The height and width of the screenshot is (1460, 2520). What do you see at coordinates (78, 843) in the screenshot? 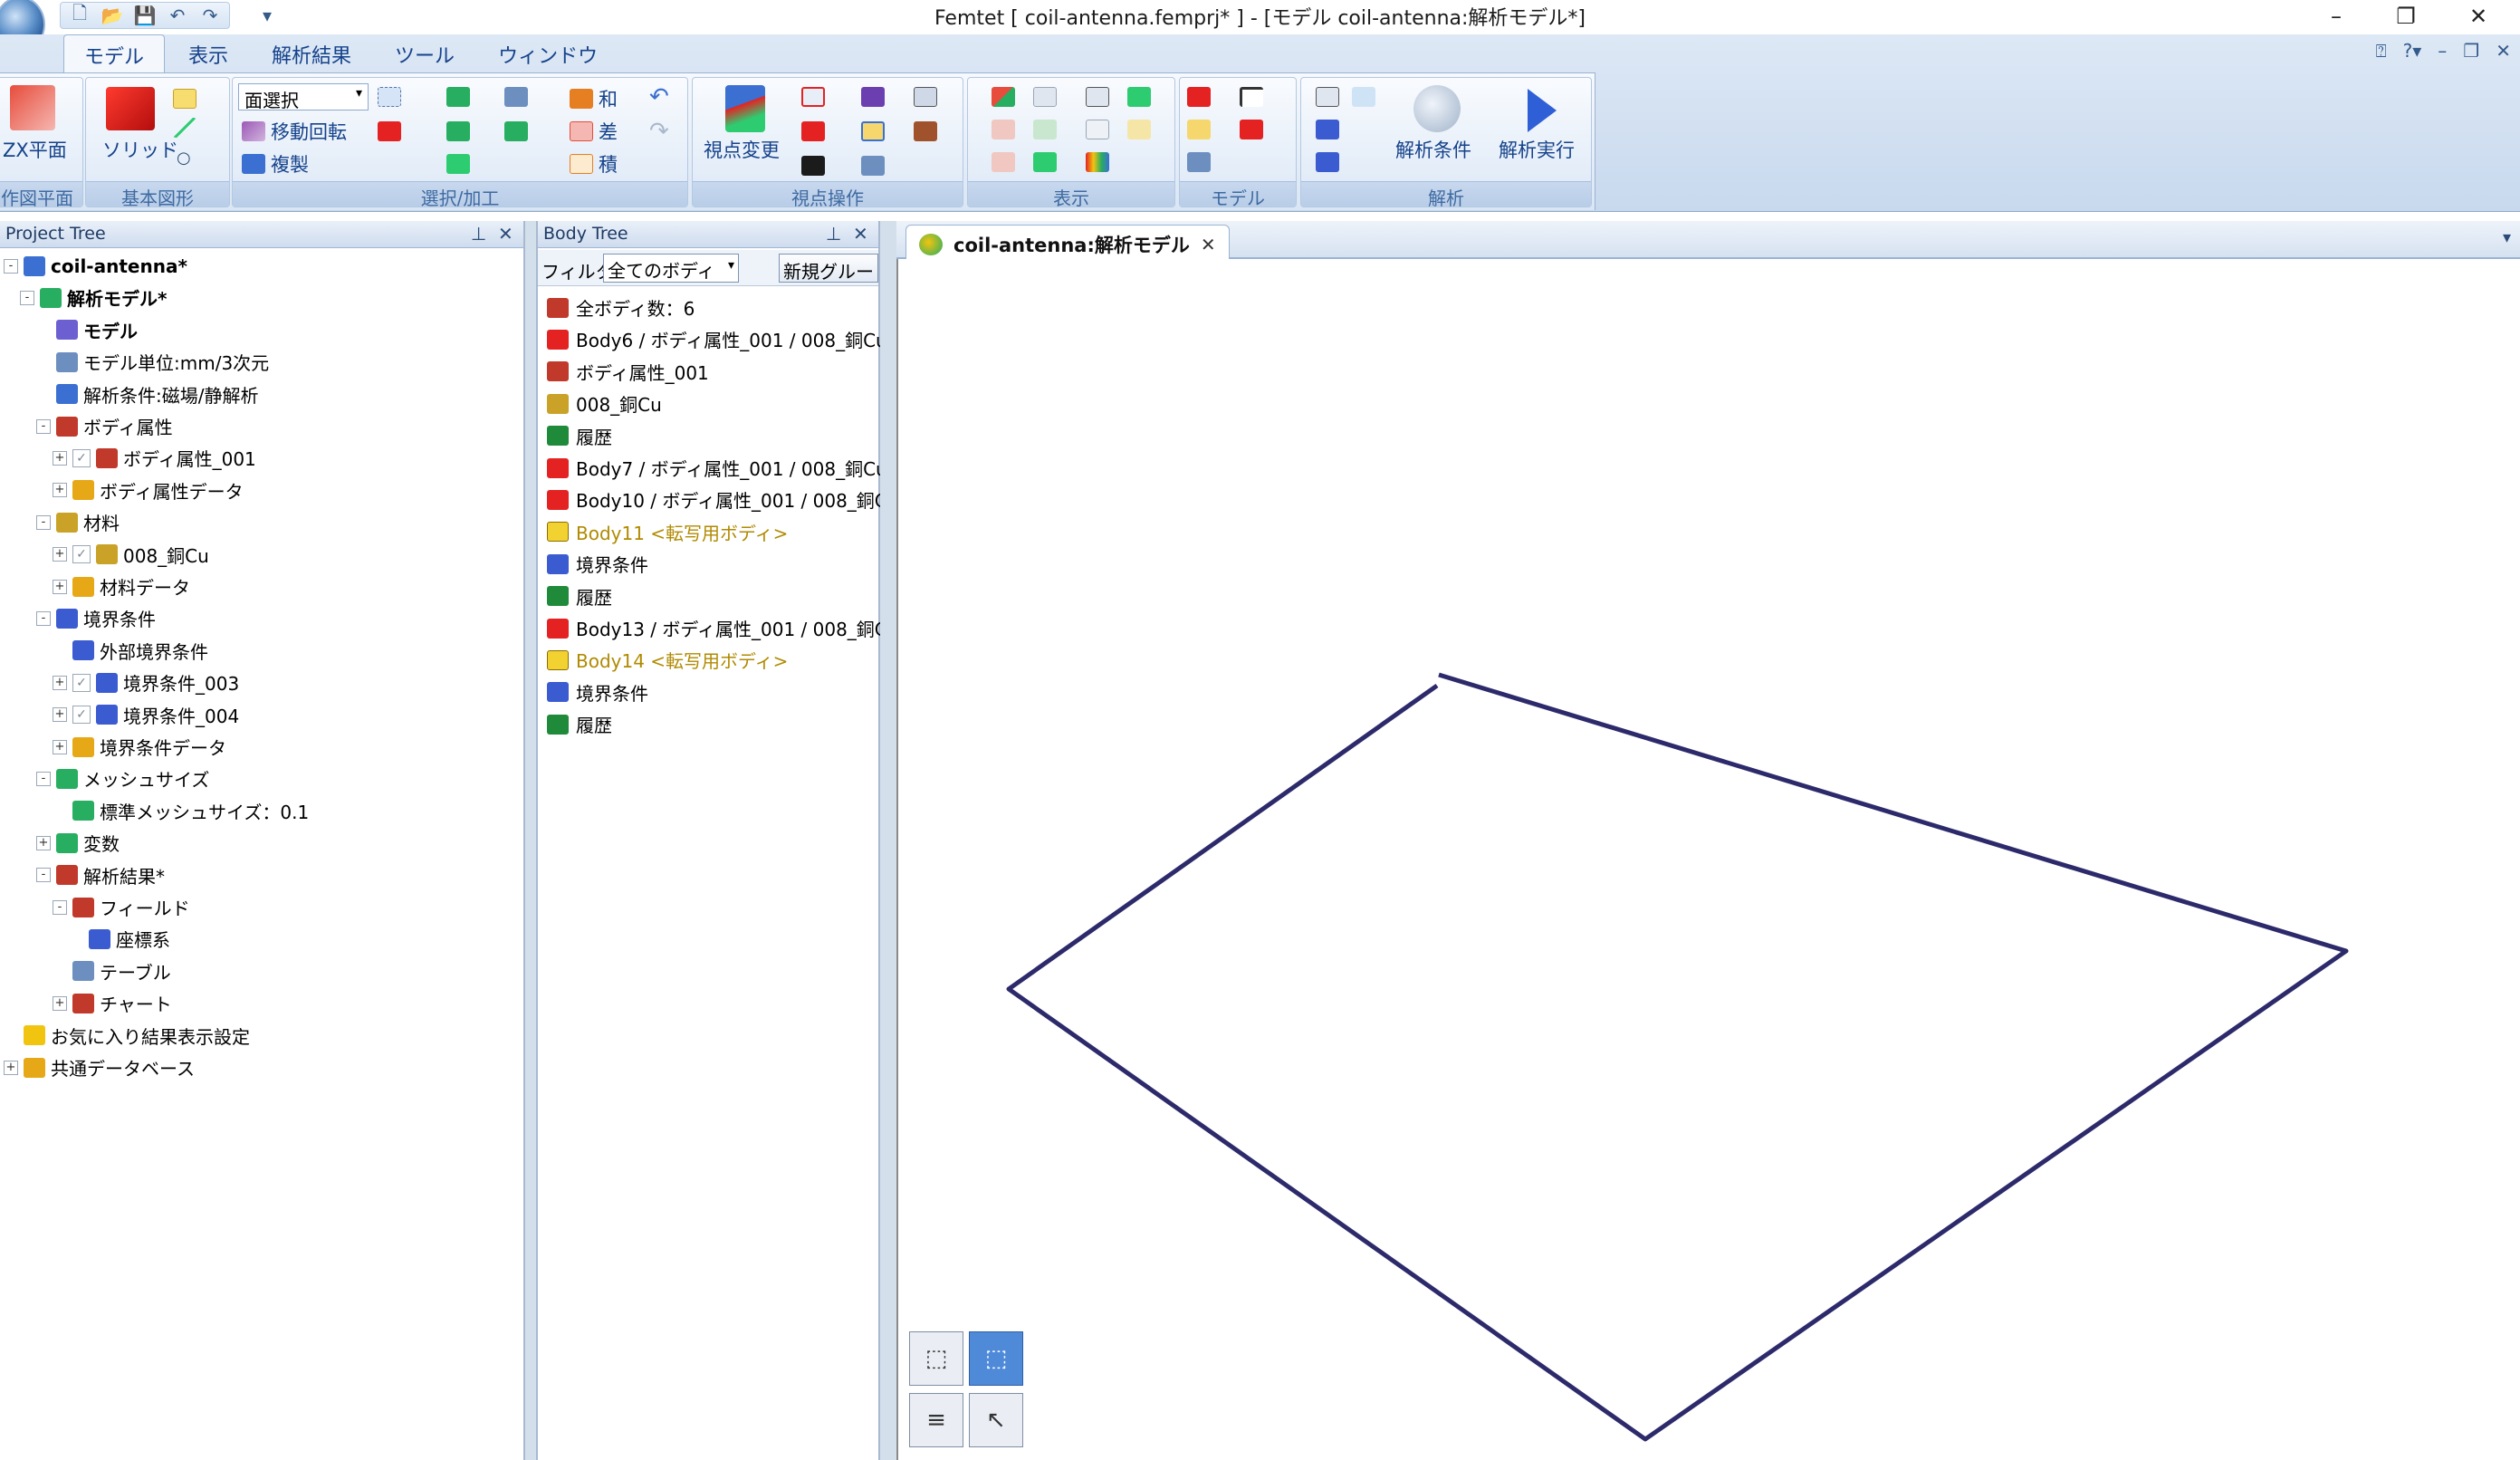
I see `tree-item: + 変数` at bounding box center [78, 843].